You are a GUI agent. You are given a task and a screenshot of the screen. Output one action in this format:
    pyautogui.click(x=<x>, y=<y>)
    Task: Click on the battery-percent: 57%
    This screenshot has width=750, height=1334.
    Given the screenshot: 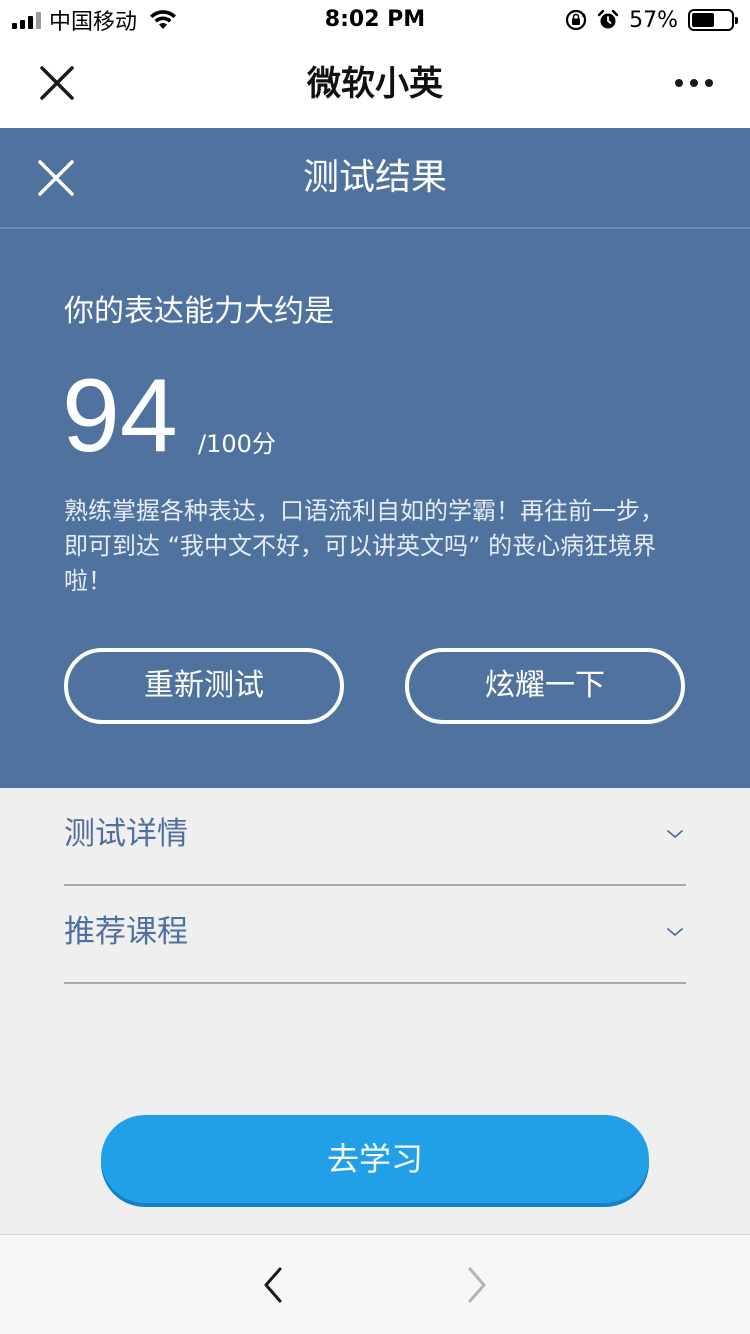 What is the action you would take?
    pyautogui.click(x=653, y=20)
    